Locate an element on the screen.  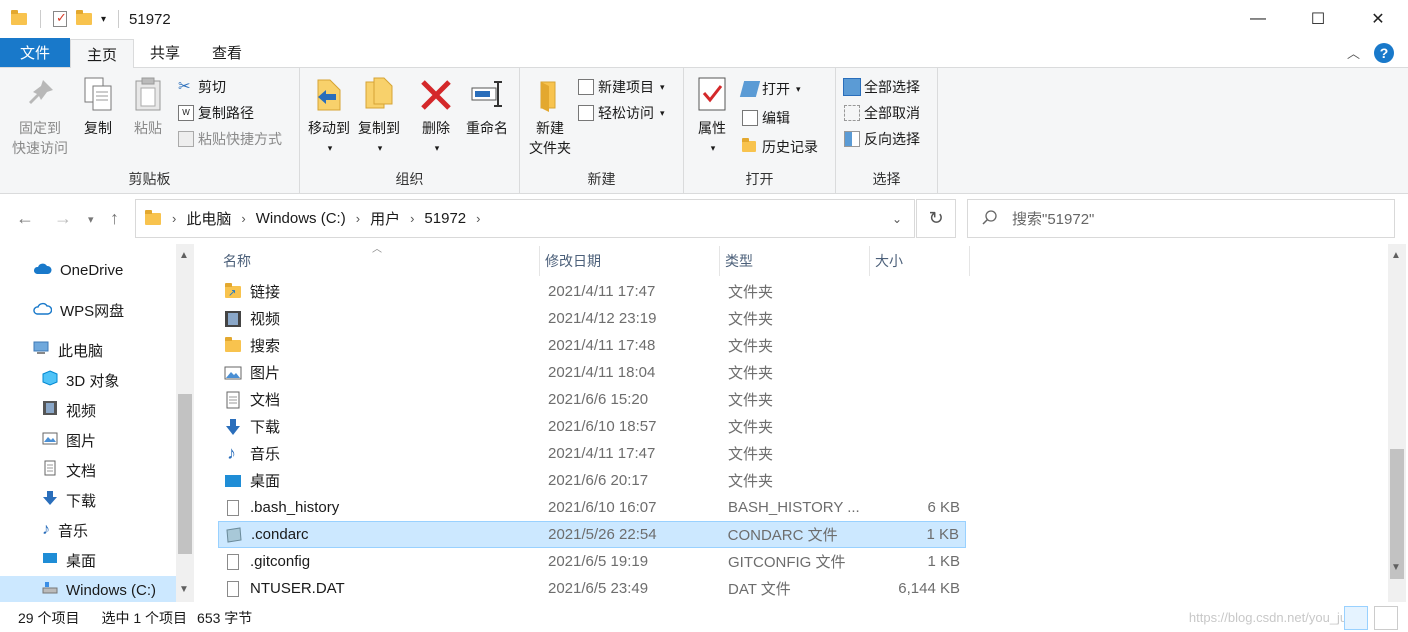
nav-item-downloads: 下载 is located at coordinates (69, 500).